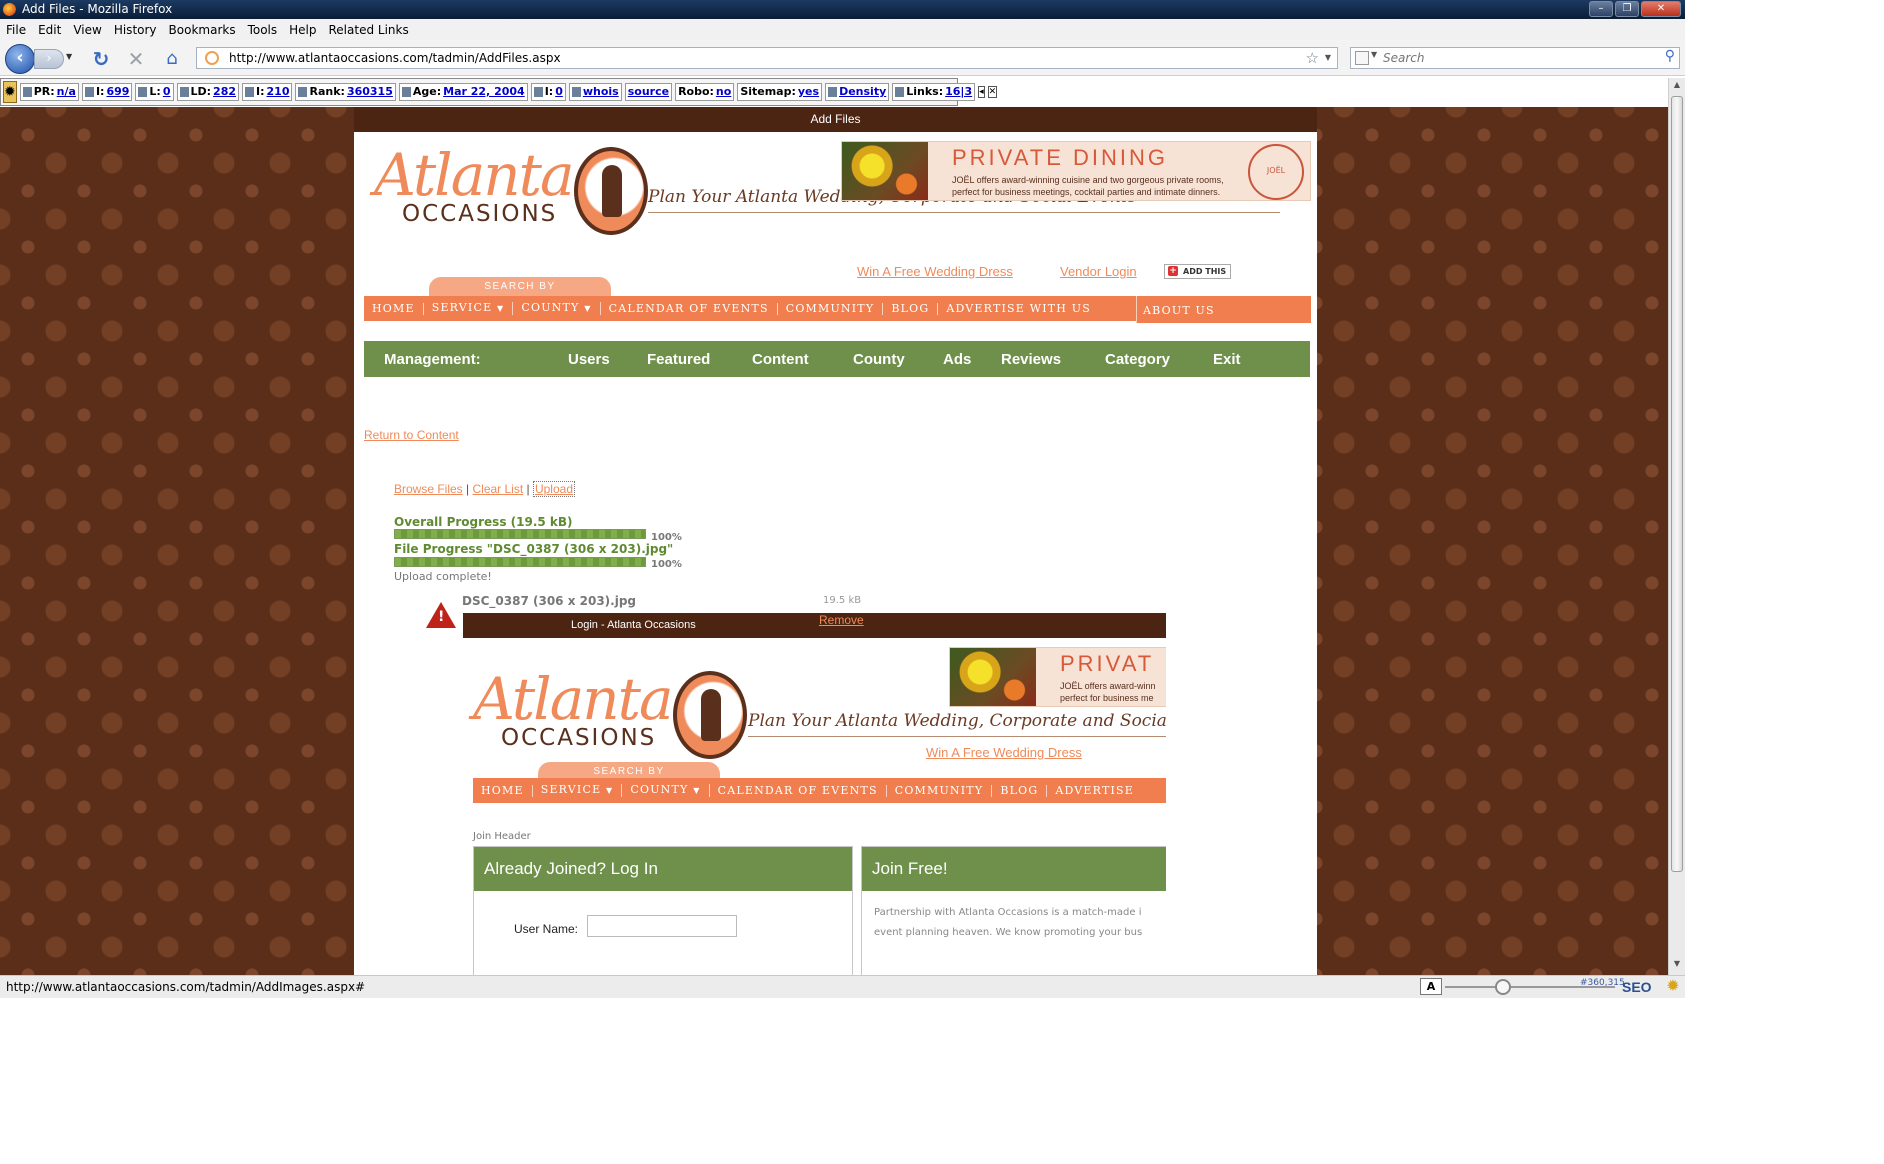 Image resolution: width=1884 pixels, height=1164 pixels. I want to click on clear-list-link: Clear List, so click(497, 489).